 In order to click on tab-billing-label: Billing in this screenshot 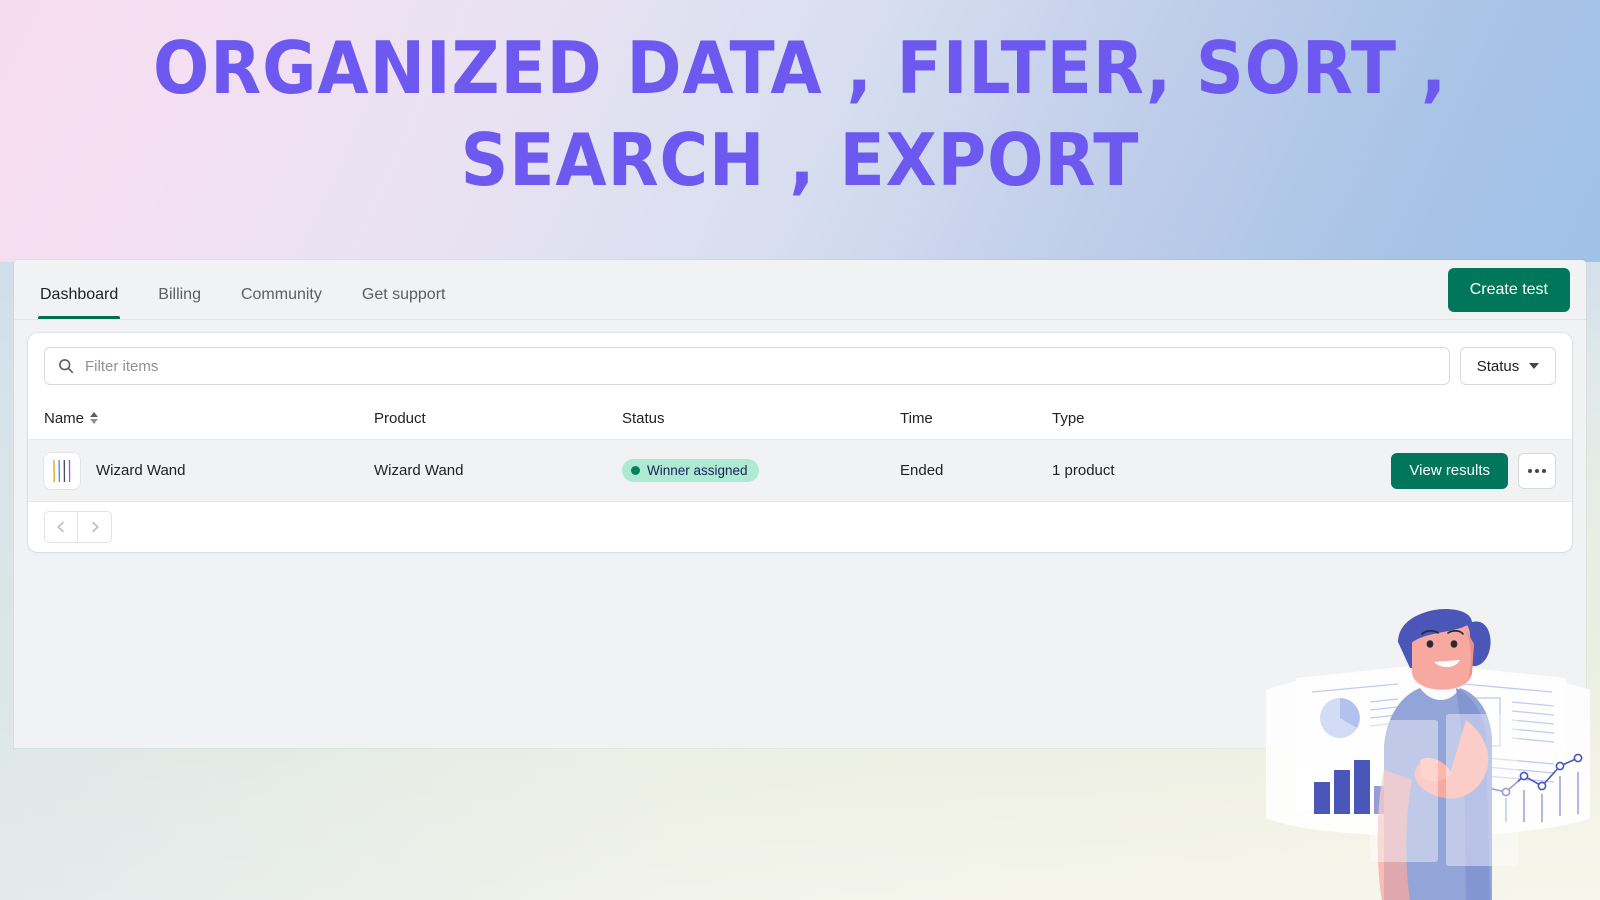, I will do `click(179, 294)`.